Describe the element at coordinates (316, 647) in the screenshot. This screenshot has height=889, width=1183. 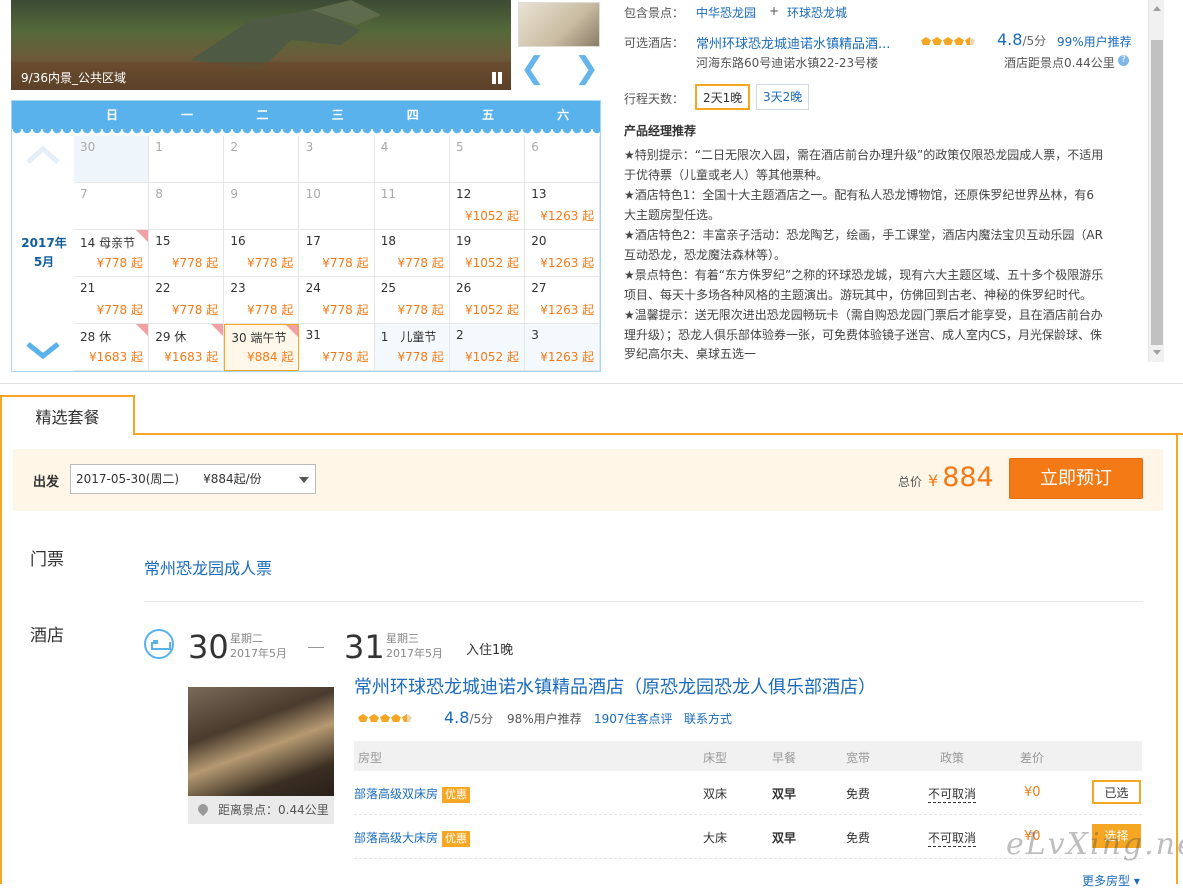
I see `date-range-dash` at that location.